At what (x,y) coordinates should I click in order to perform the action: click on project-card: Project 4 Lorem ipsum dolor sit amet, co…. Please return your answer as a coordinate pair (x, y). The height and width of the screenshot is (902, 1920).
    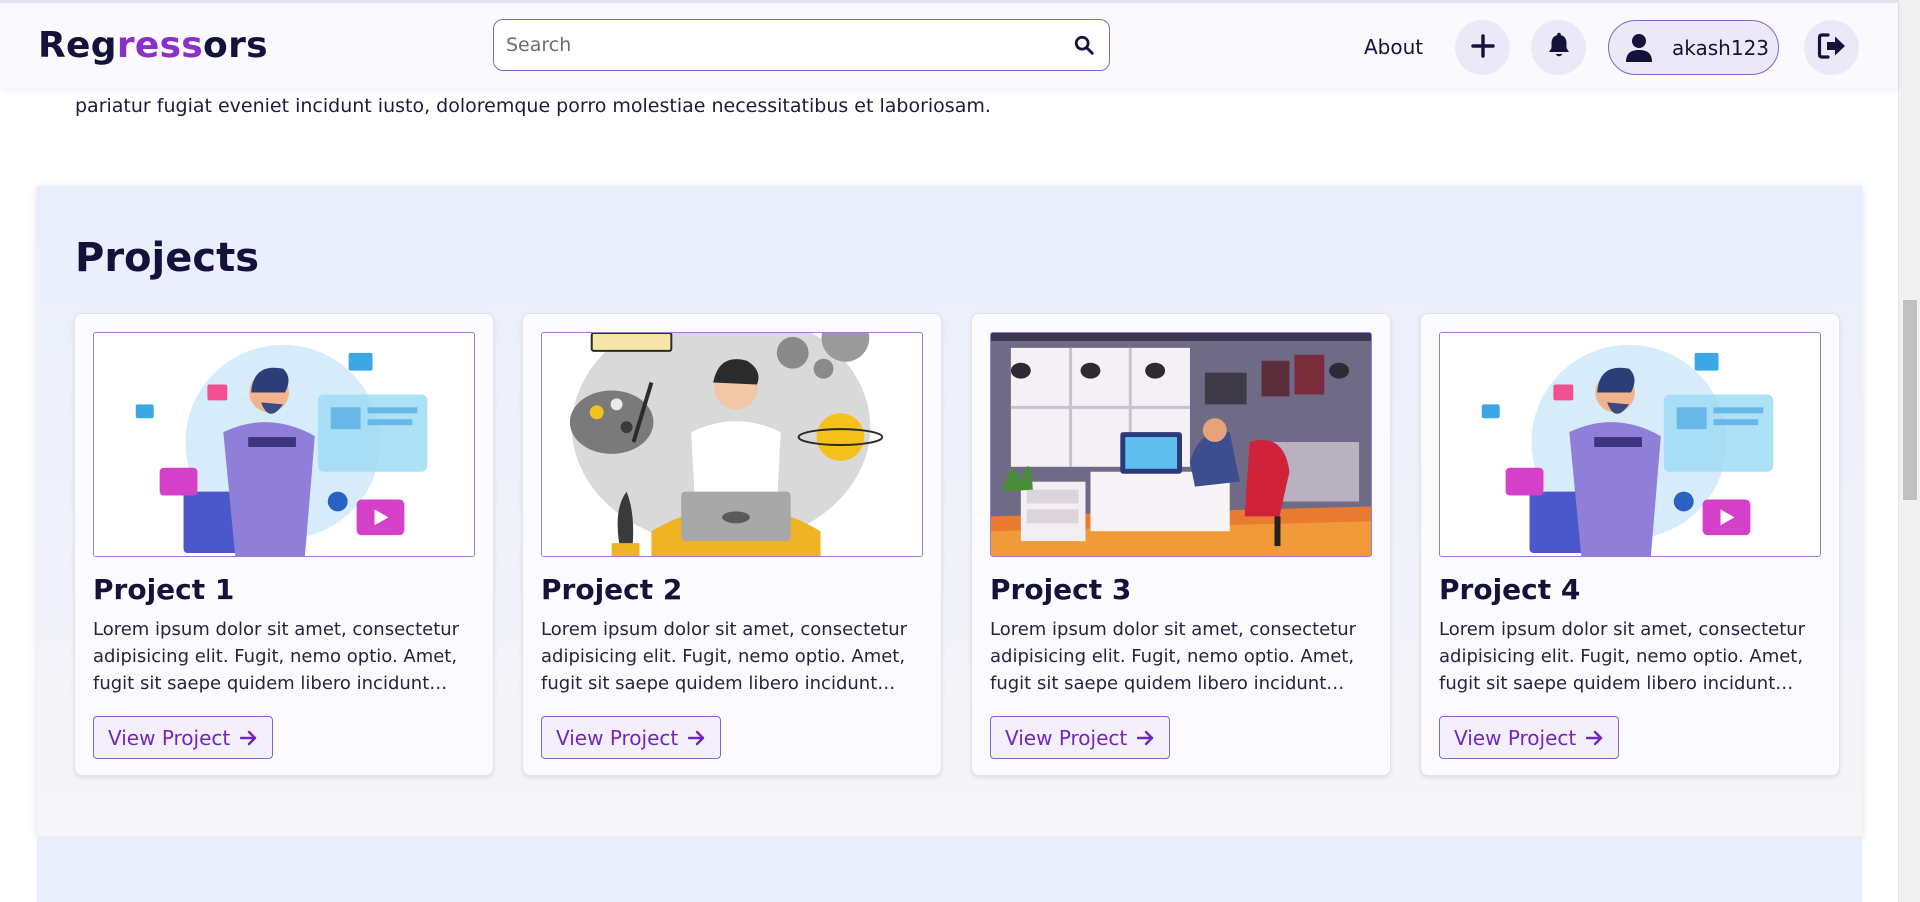
    Looking at the image, I should click on (1630, 544).